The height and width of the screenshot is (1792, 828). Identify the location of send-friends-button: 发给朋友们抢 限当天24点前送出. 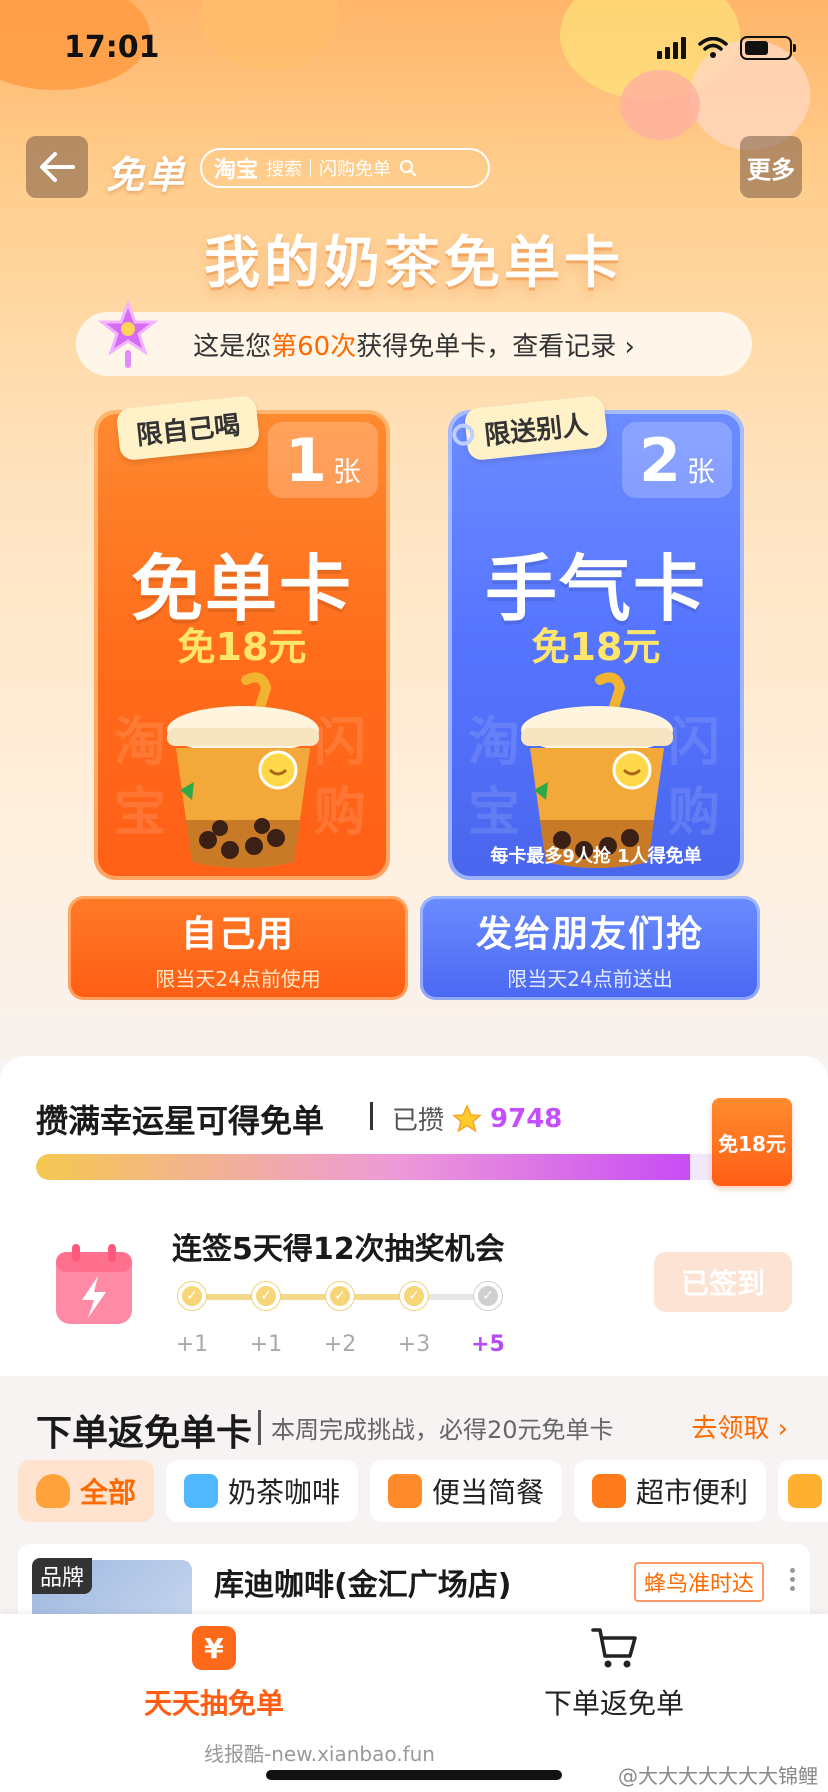
(590, 948).